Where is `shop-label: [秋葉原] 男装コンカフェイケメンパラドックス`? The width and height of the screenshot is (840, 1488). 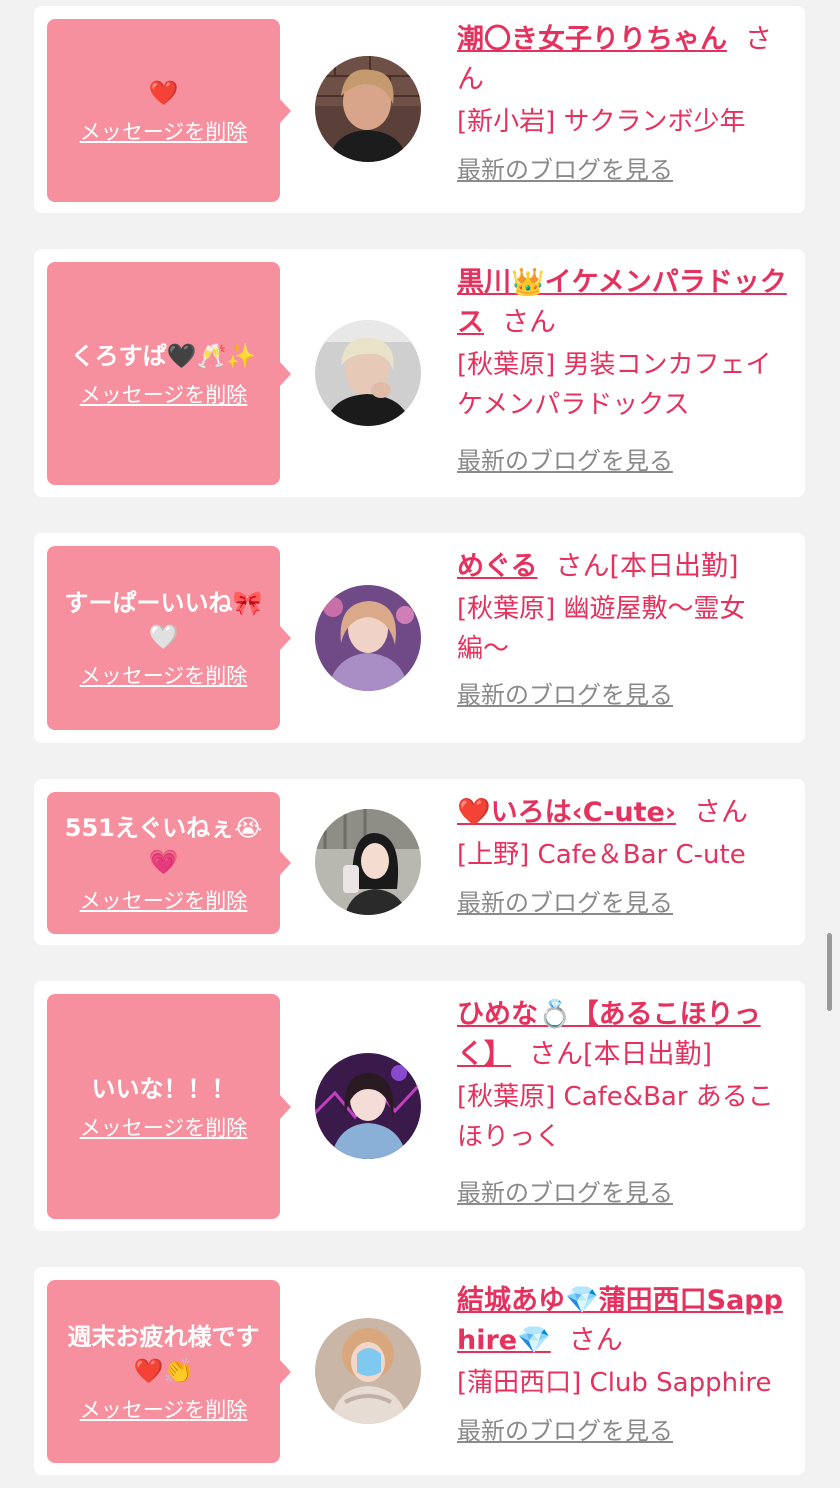
shop-label: [秋葉原] 男装コンカフェイケメンパラドックス is located at coordinates (614, 385).